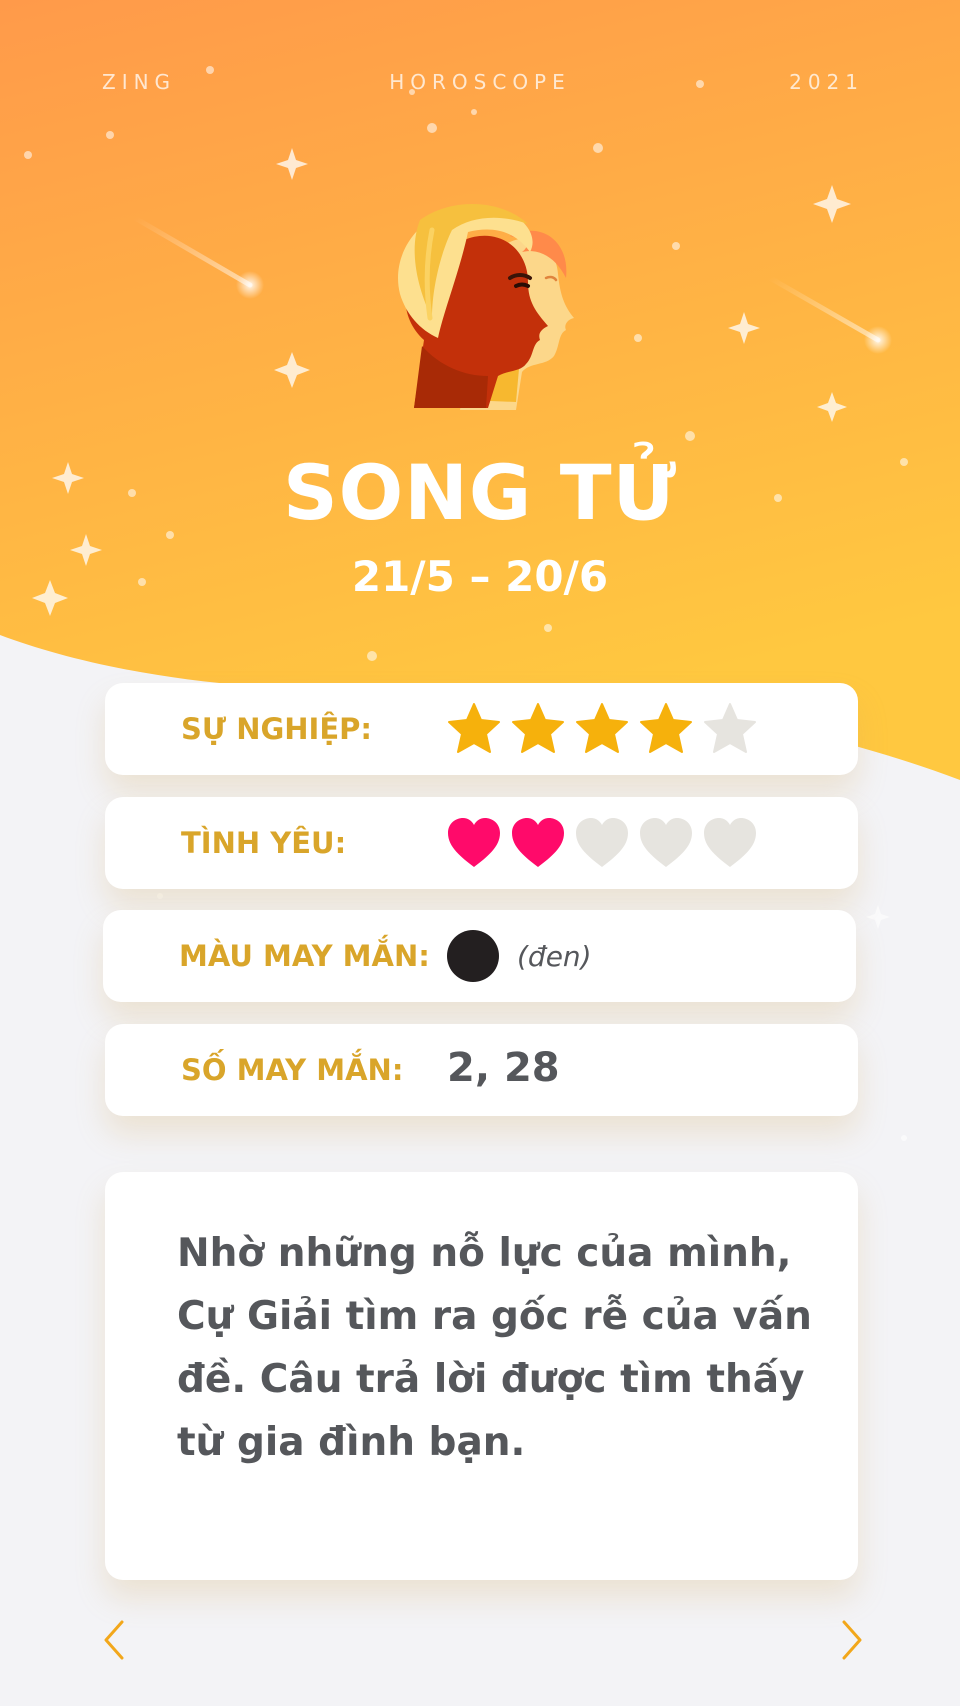 Image resolution: width=960 pixels, height=1706 pixels. I want to click on love-hearts, so click(602, 843).